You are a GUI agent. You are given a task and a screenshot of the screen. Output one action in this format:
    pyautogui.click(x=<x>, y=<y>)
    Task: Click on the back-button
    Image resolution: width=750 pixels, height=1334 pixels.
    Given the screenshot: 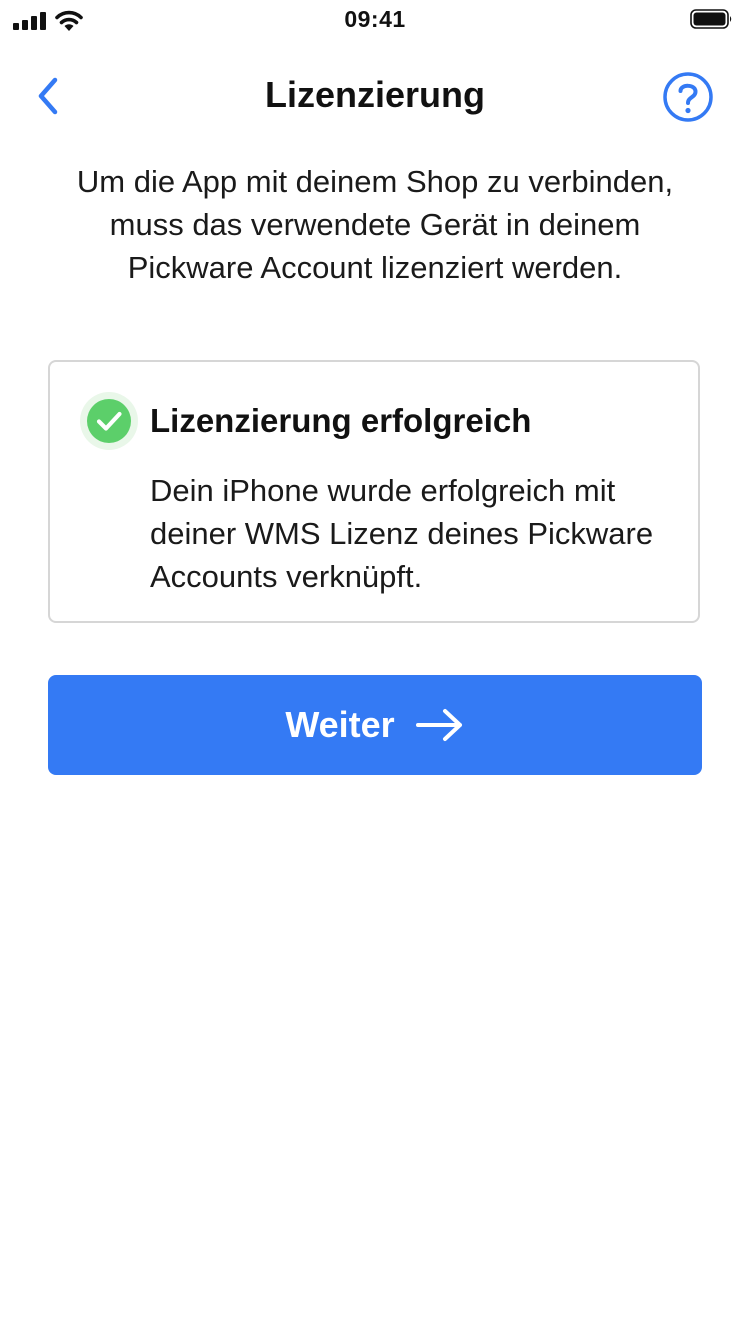 What is the action you would take?
    pyautogui.click(x=48, y=96)
    